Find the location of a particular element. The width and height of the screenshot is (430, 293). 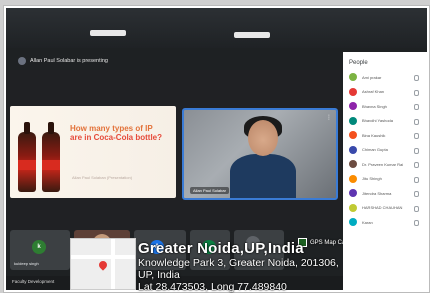

people-list-item: Jitendra Sharma is located at coordinates (385, 193).